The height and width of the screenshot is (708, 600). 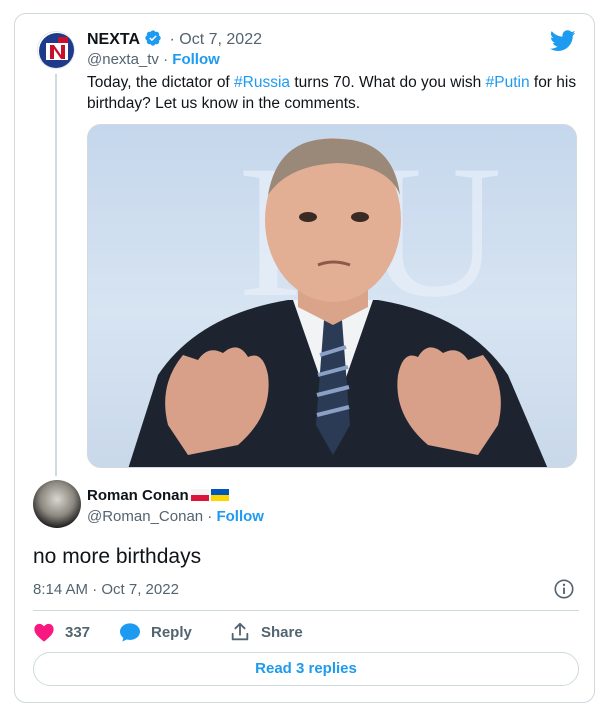 What do you see at coordinates (282, 632) in the screenshot?
I see `share-label: Share` at bounding box center [282, 632].